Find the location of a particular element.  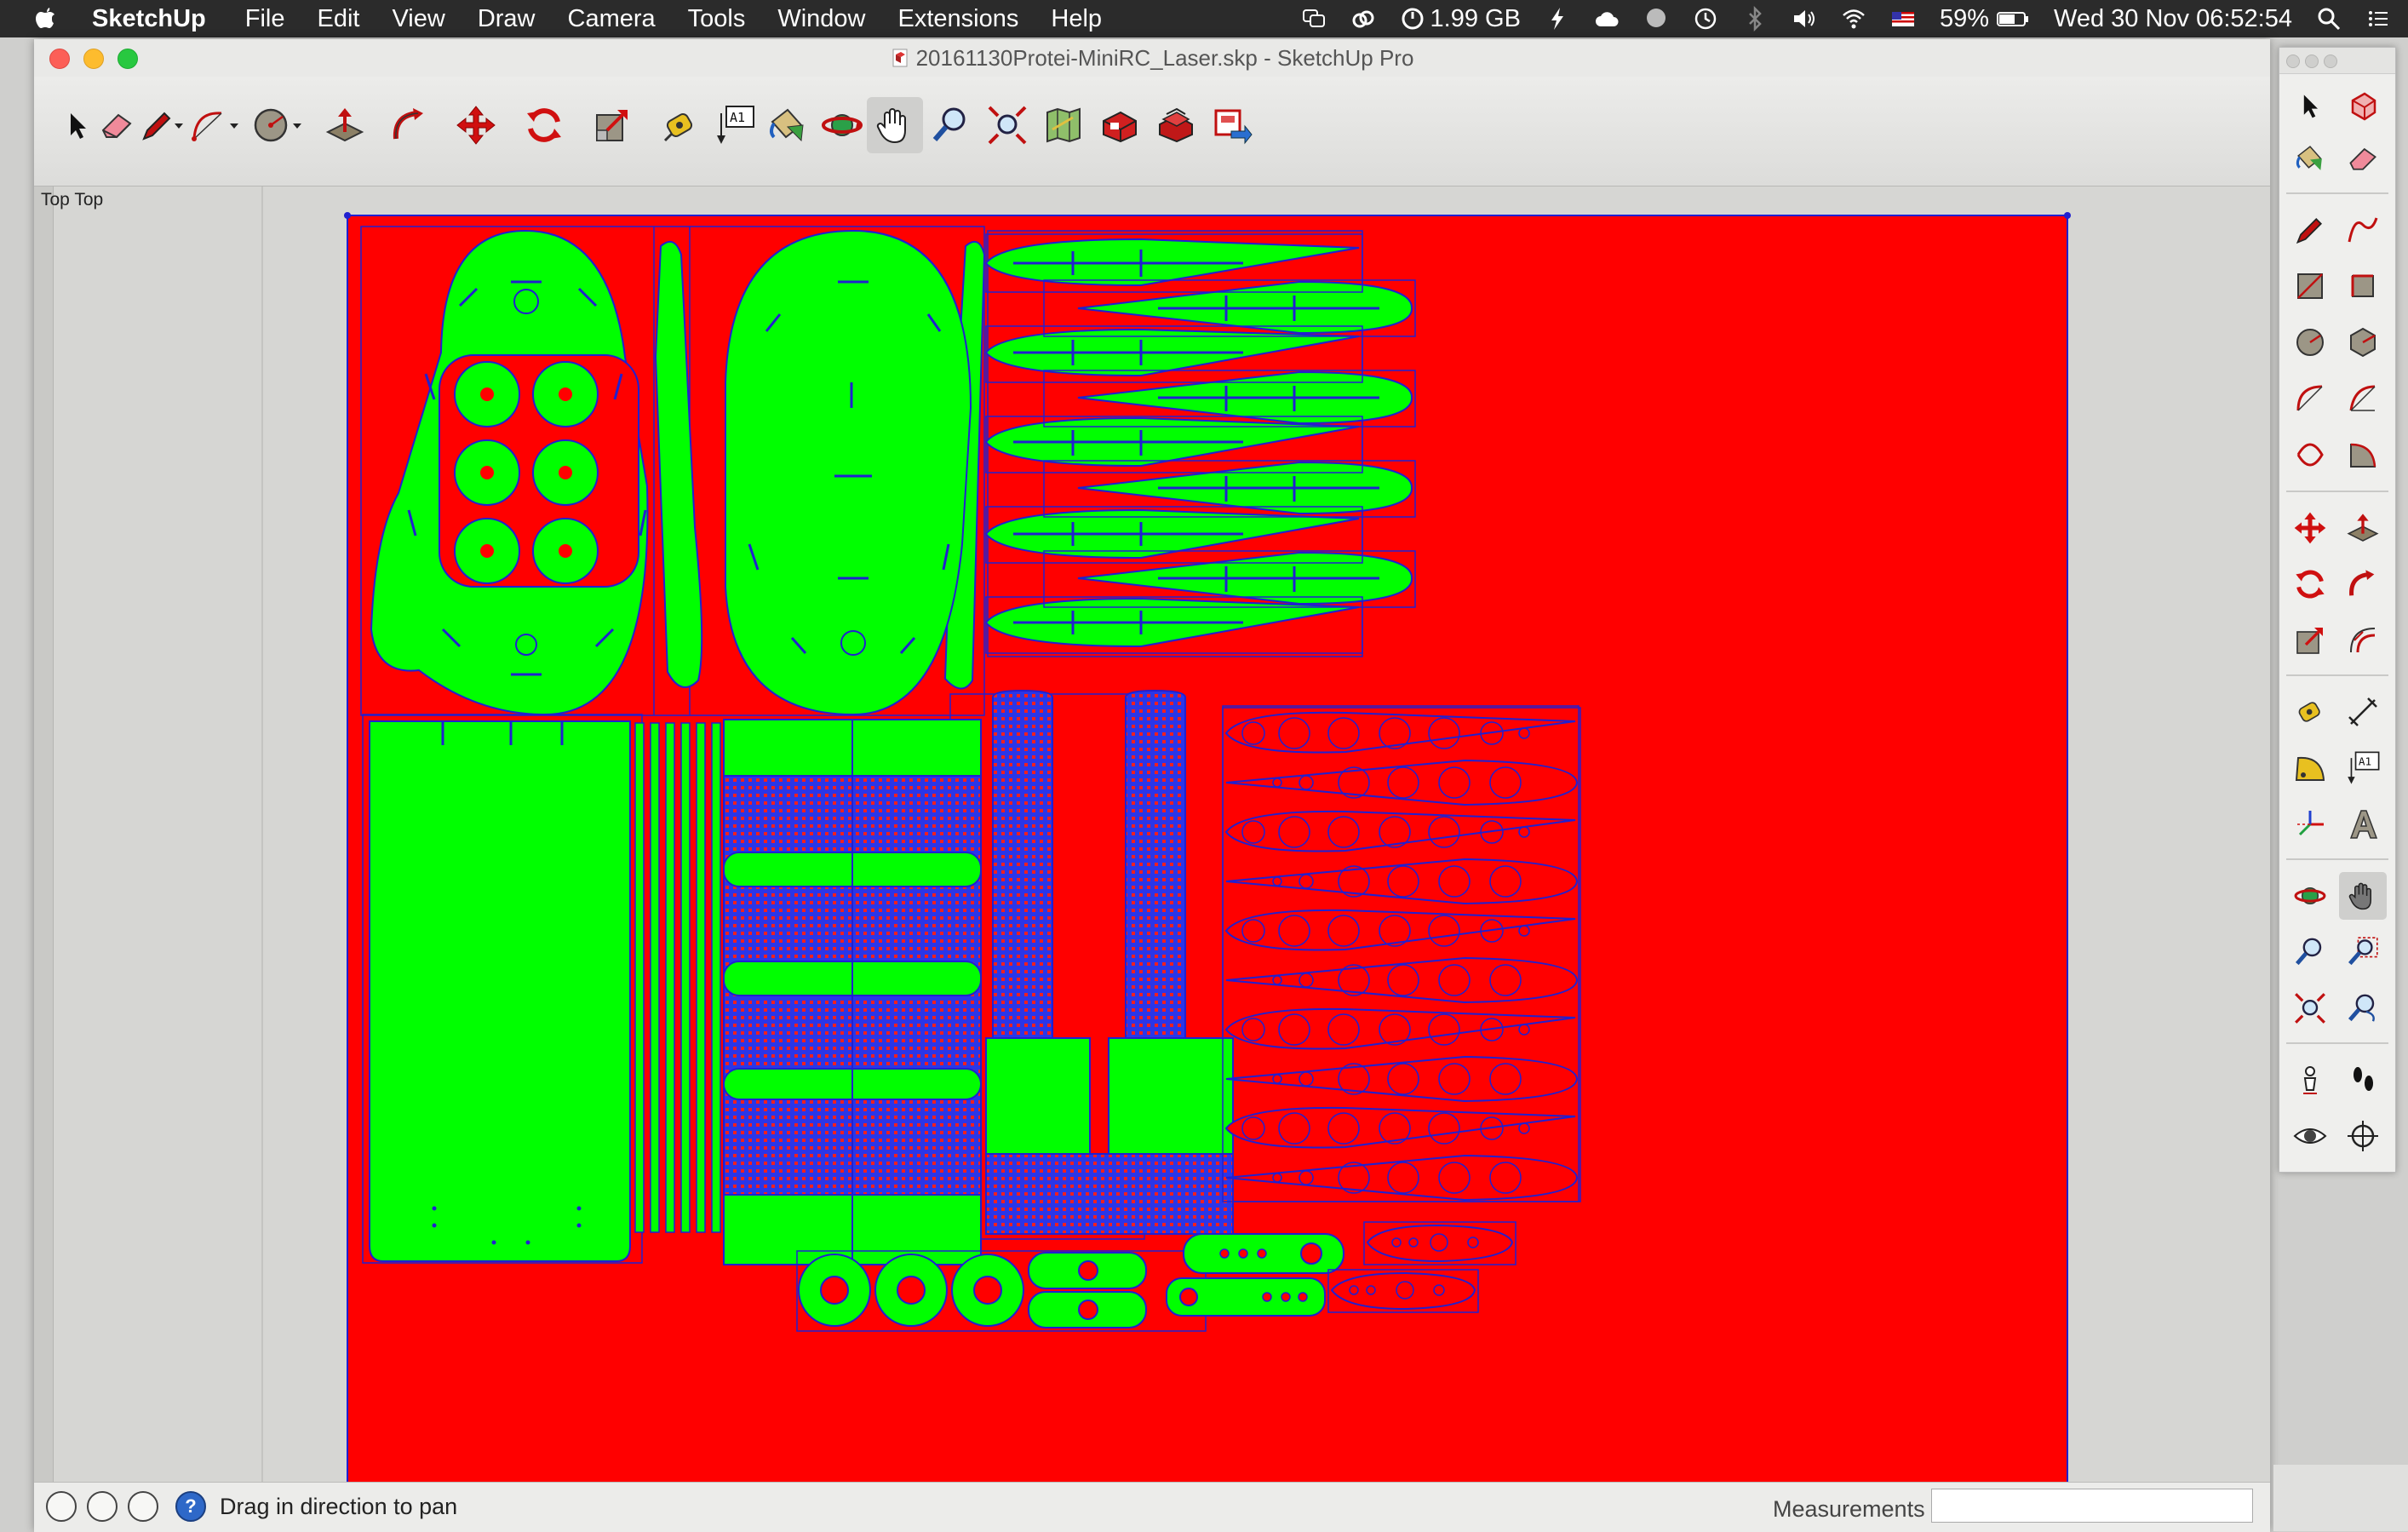

palette-push-pull-button is located at coordinates (2363, 528).